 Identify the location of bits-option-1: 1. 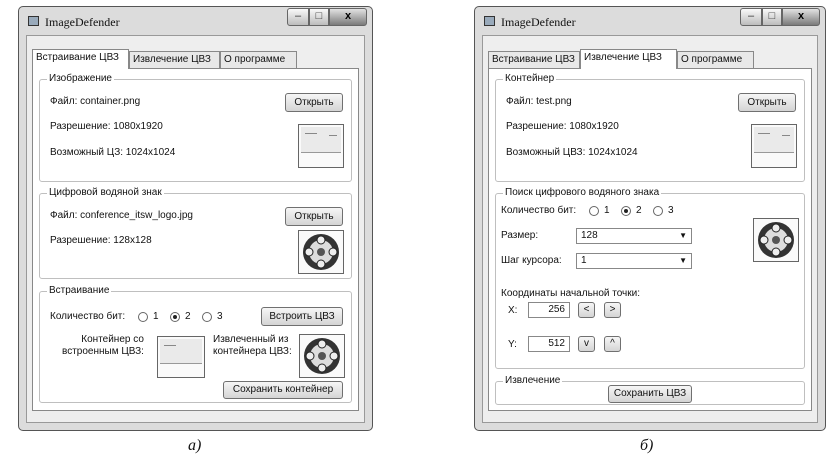
(156, 316).